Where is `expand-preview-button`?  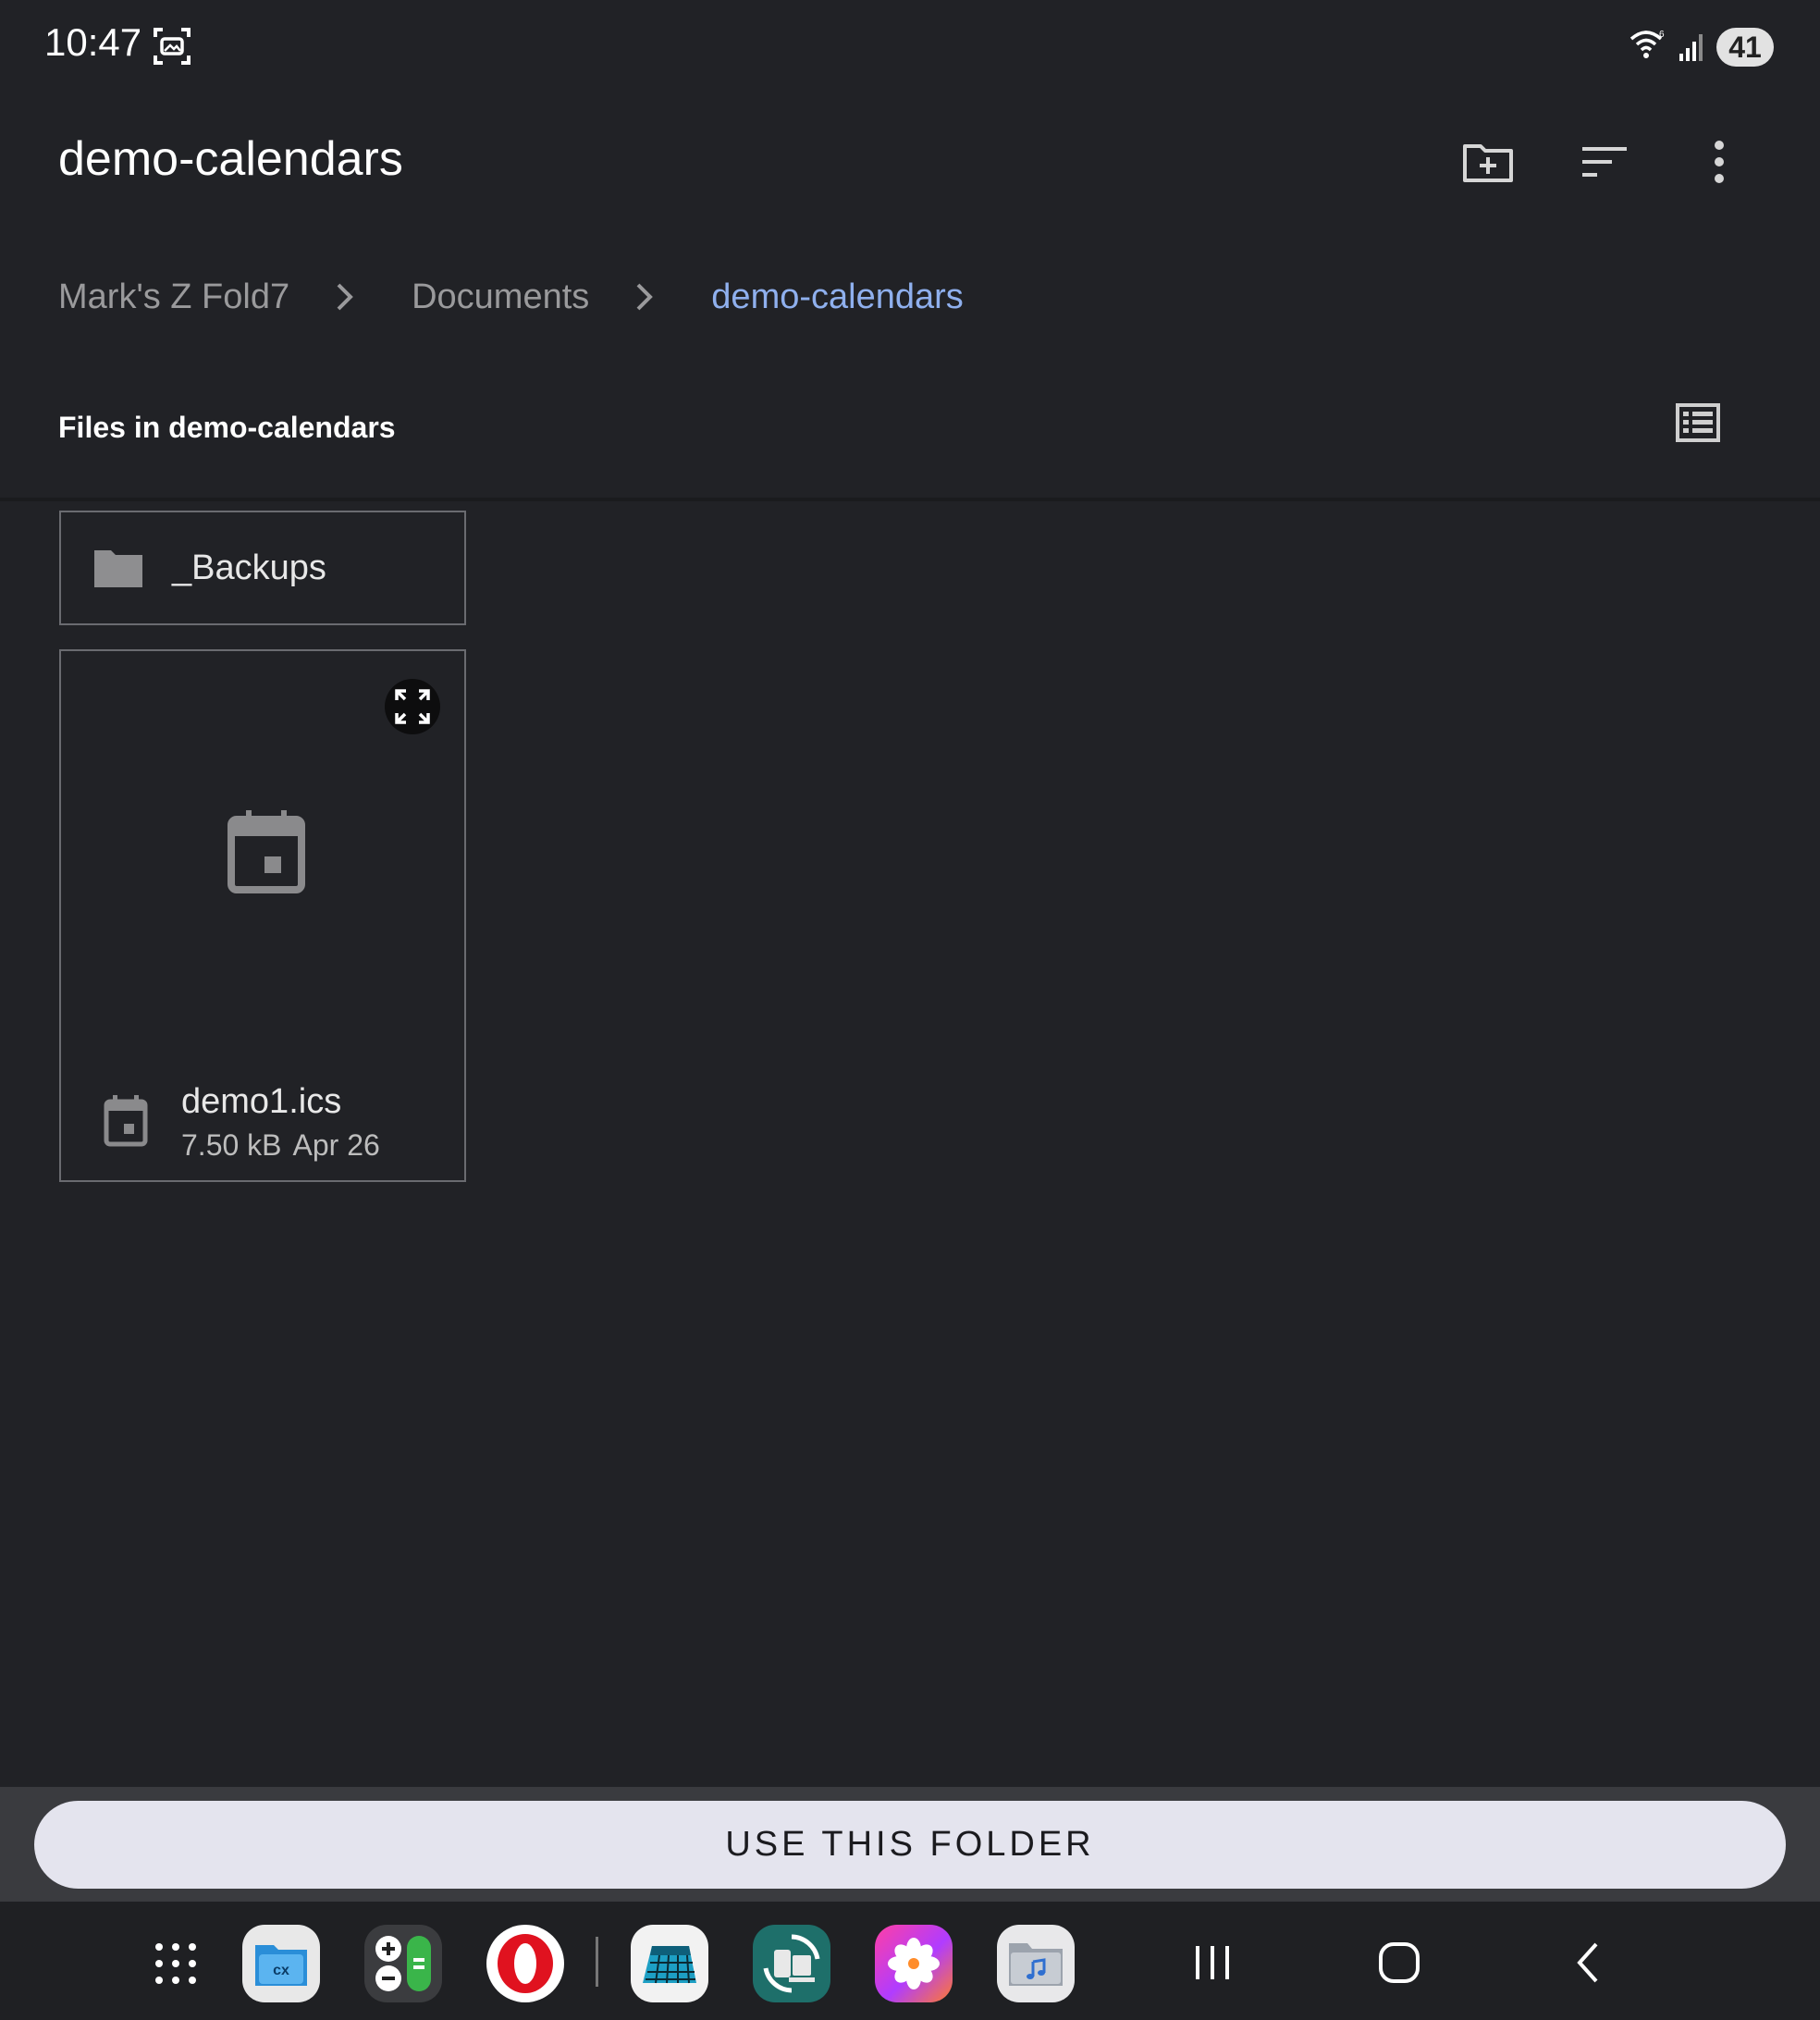 expand-preview-button is located at coordinates (412, 707).